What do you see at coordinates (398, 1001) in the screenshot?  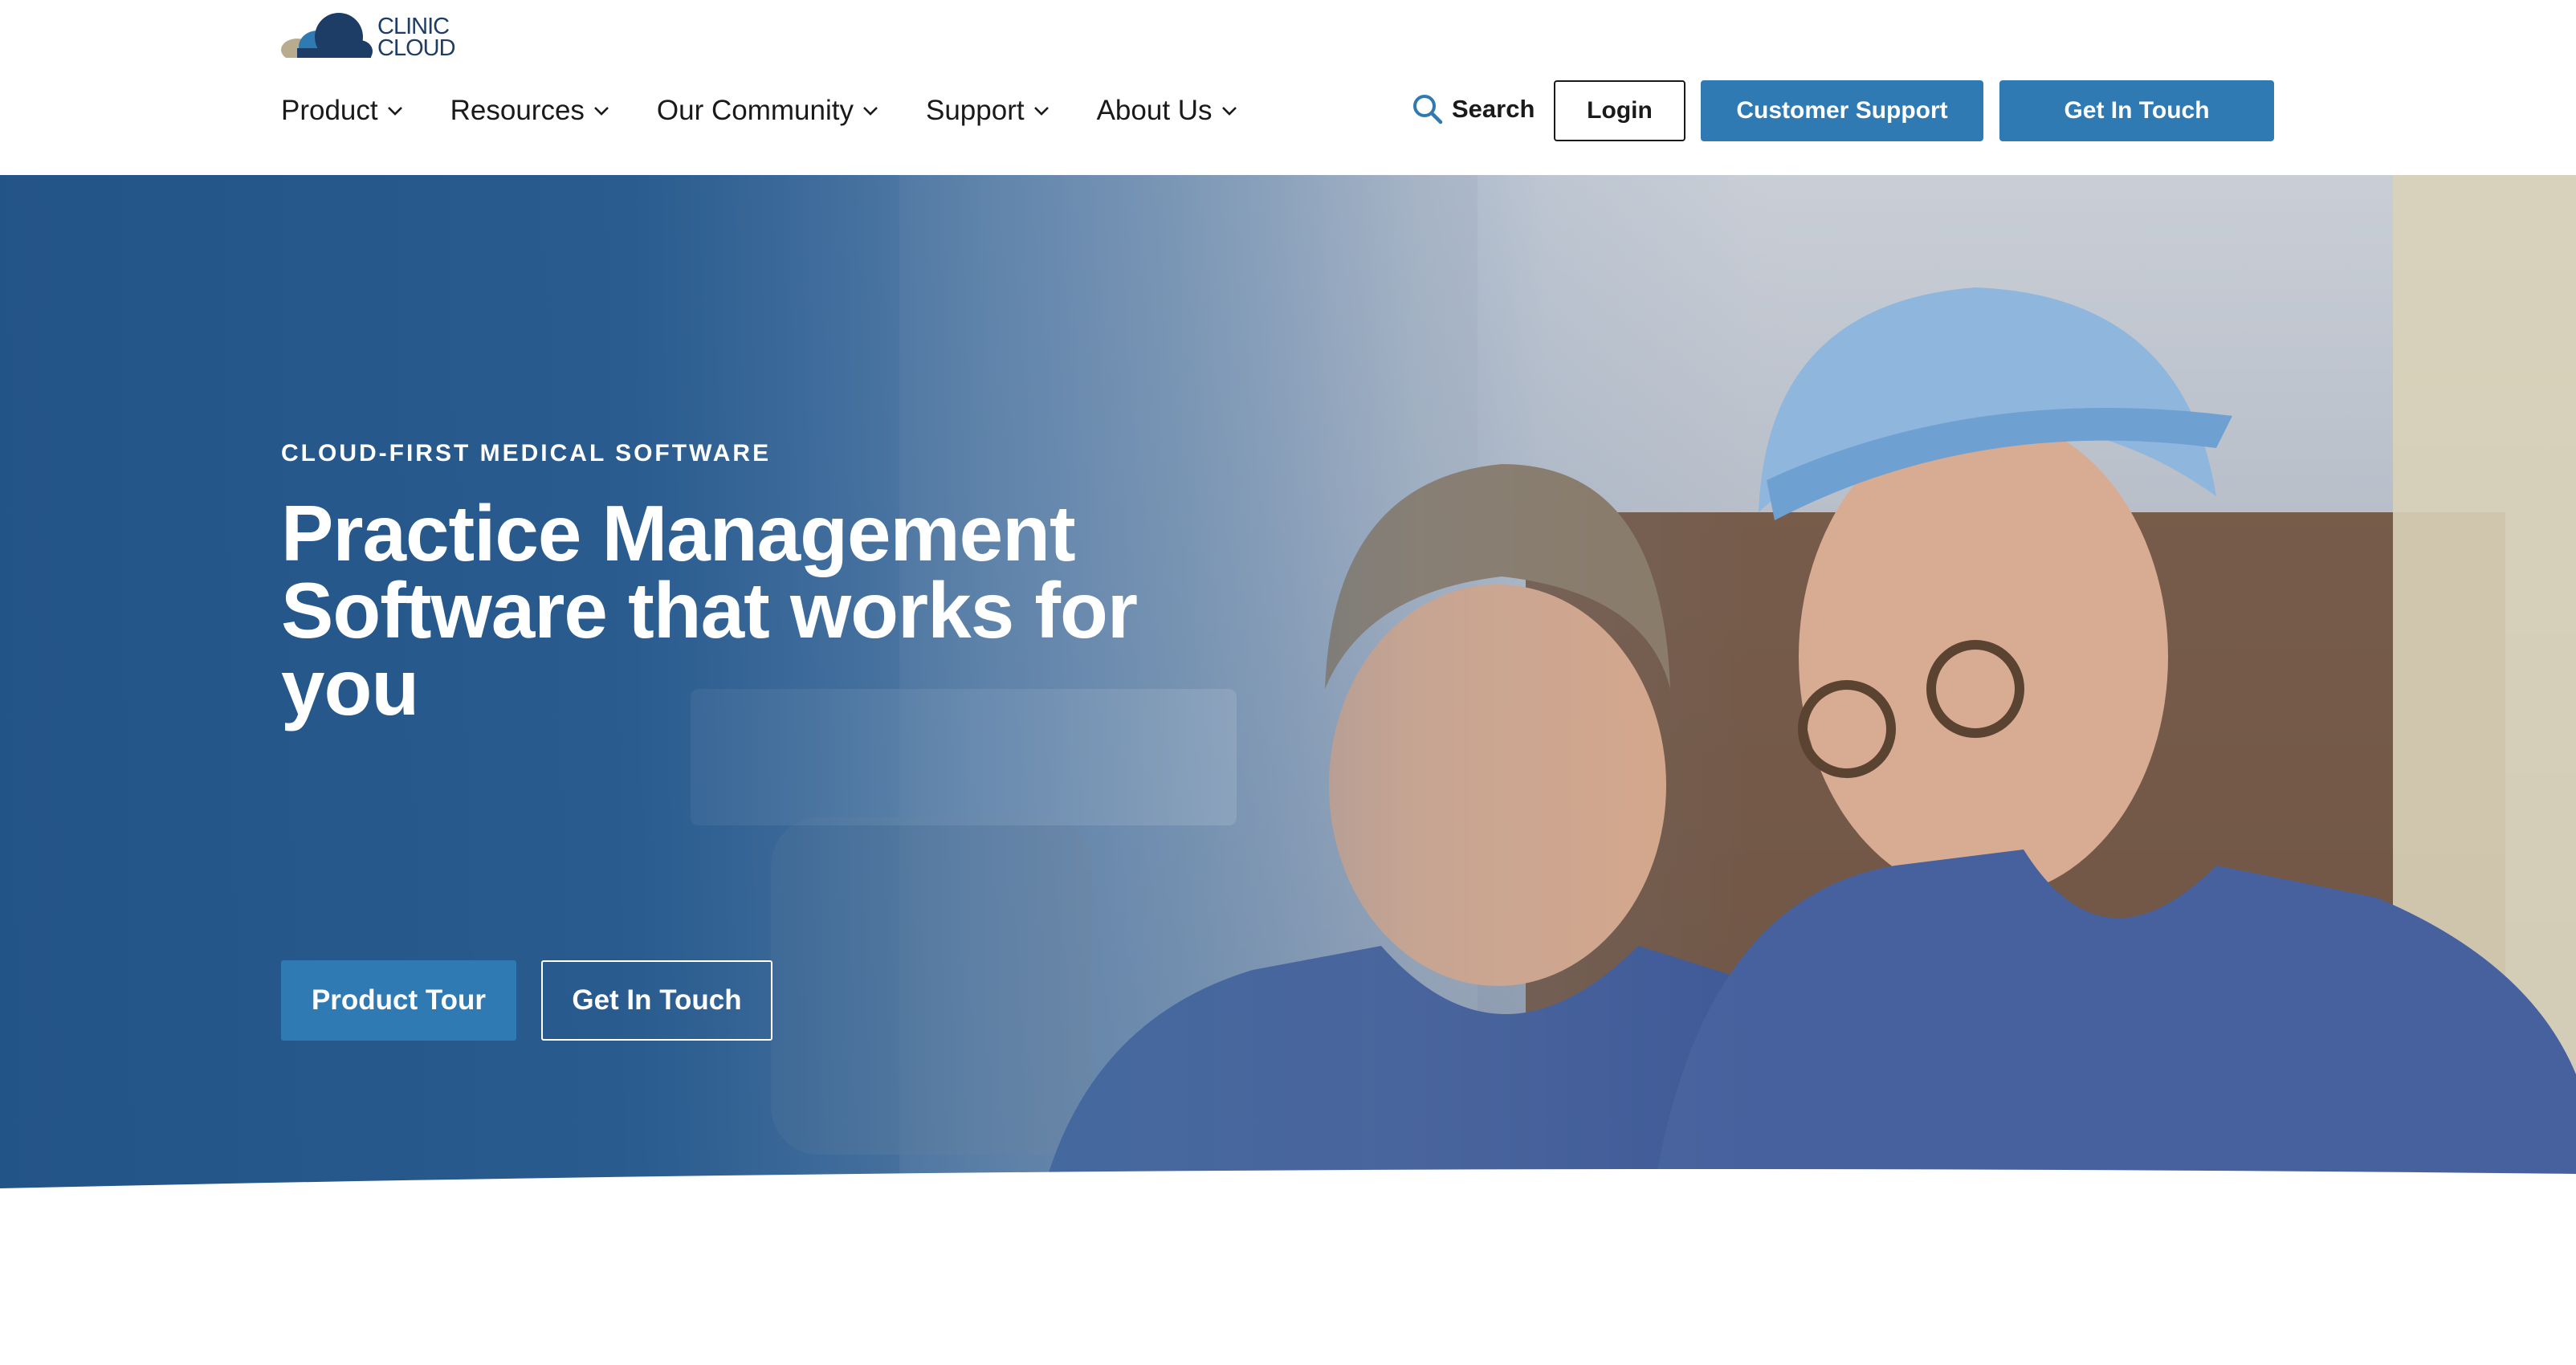 I see `product-tour-button: Product Tour` at bounding box center [398, 1001].